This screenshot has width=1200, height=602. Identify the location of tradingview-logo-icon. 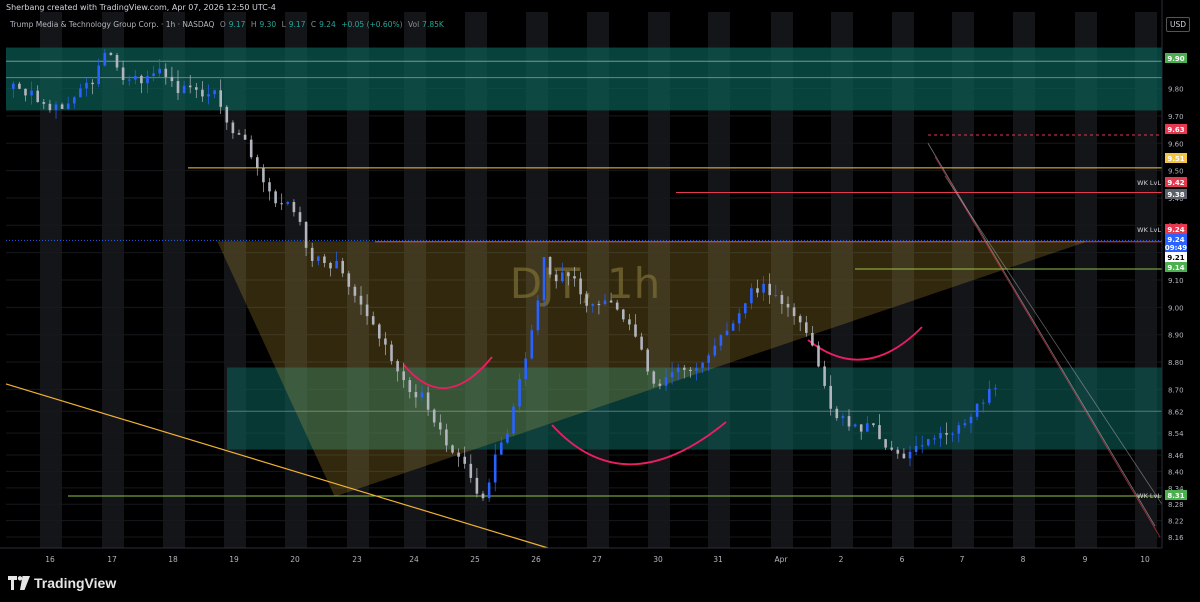
(19, 583).